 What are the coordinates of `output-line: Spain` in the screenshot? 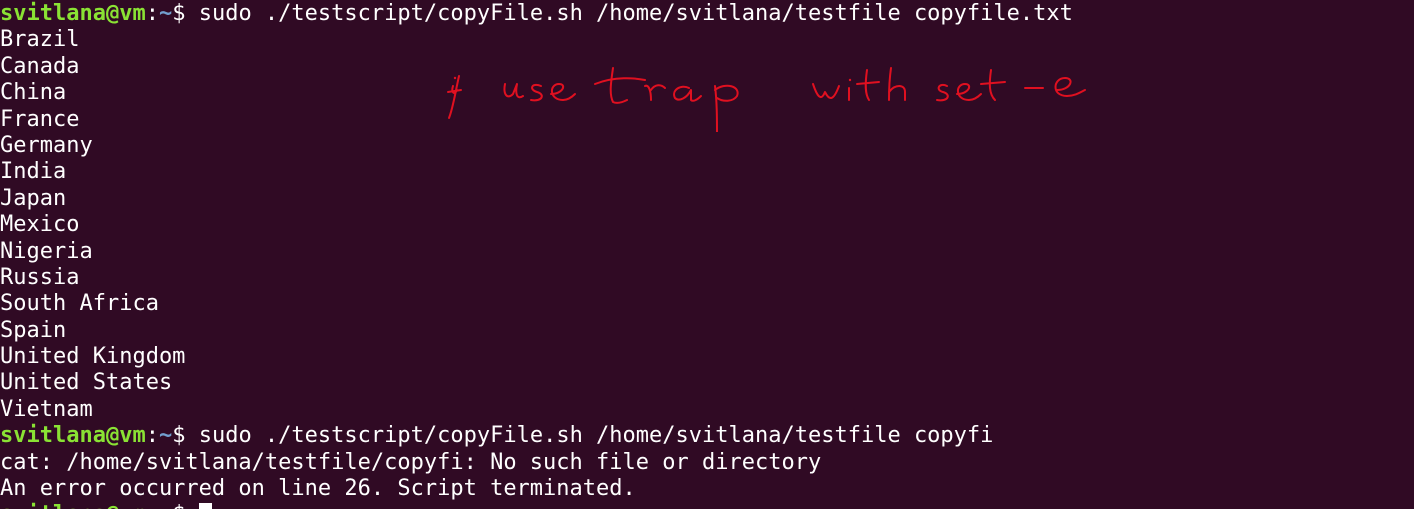 It's located at (33, 330).